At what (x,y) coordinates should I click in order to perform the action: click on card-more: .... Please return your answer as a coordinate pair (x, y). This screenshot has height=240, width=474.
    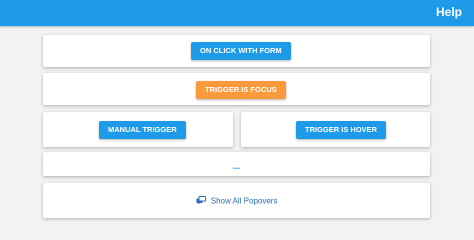
    Looking at the image, I should click on (236, 164).